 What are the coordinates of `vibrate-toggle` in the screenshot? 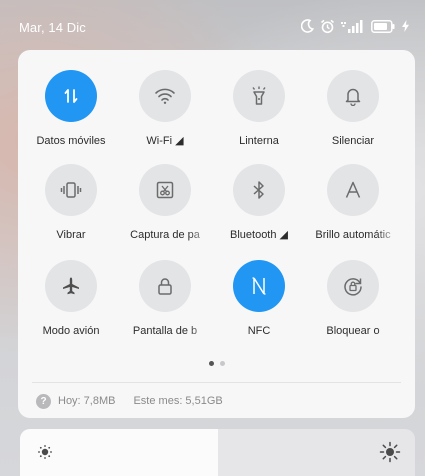 It's located at (71, 190).